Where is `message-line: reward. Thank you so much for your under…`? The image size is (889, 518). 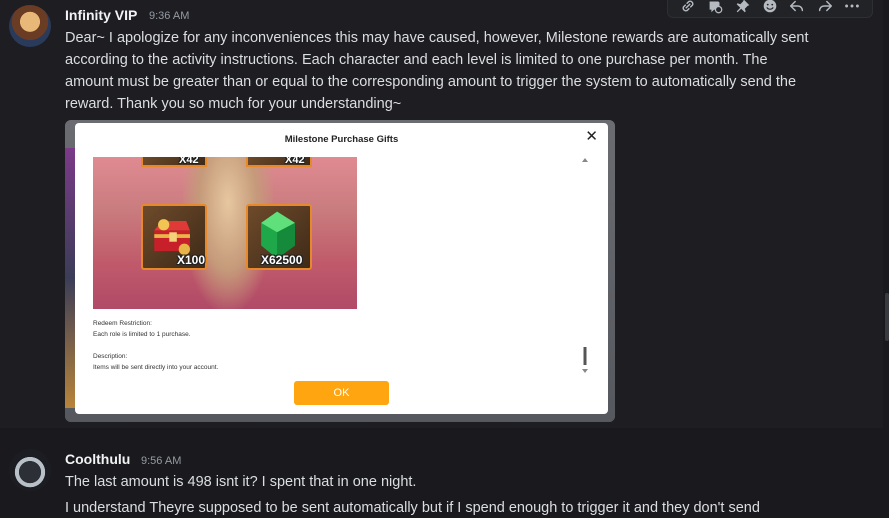 message-line: reward. Thank you so much for your under… is located at coordinates (233, 104).